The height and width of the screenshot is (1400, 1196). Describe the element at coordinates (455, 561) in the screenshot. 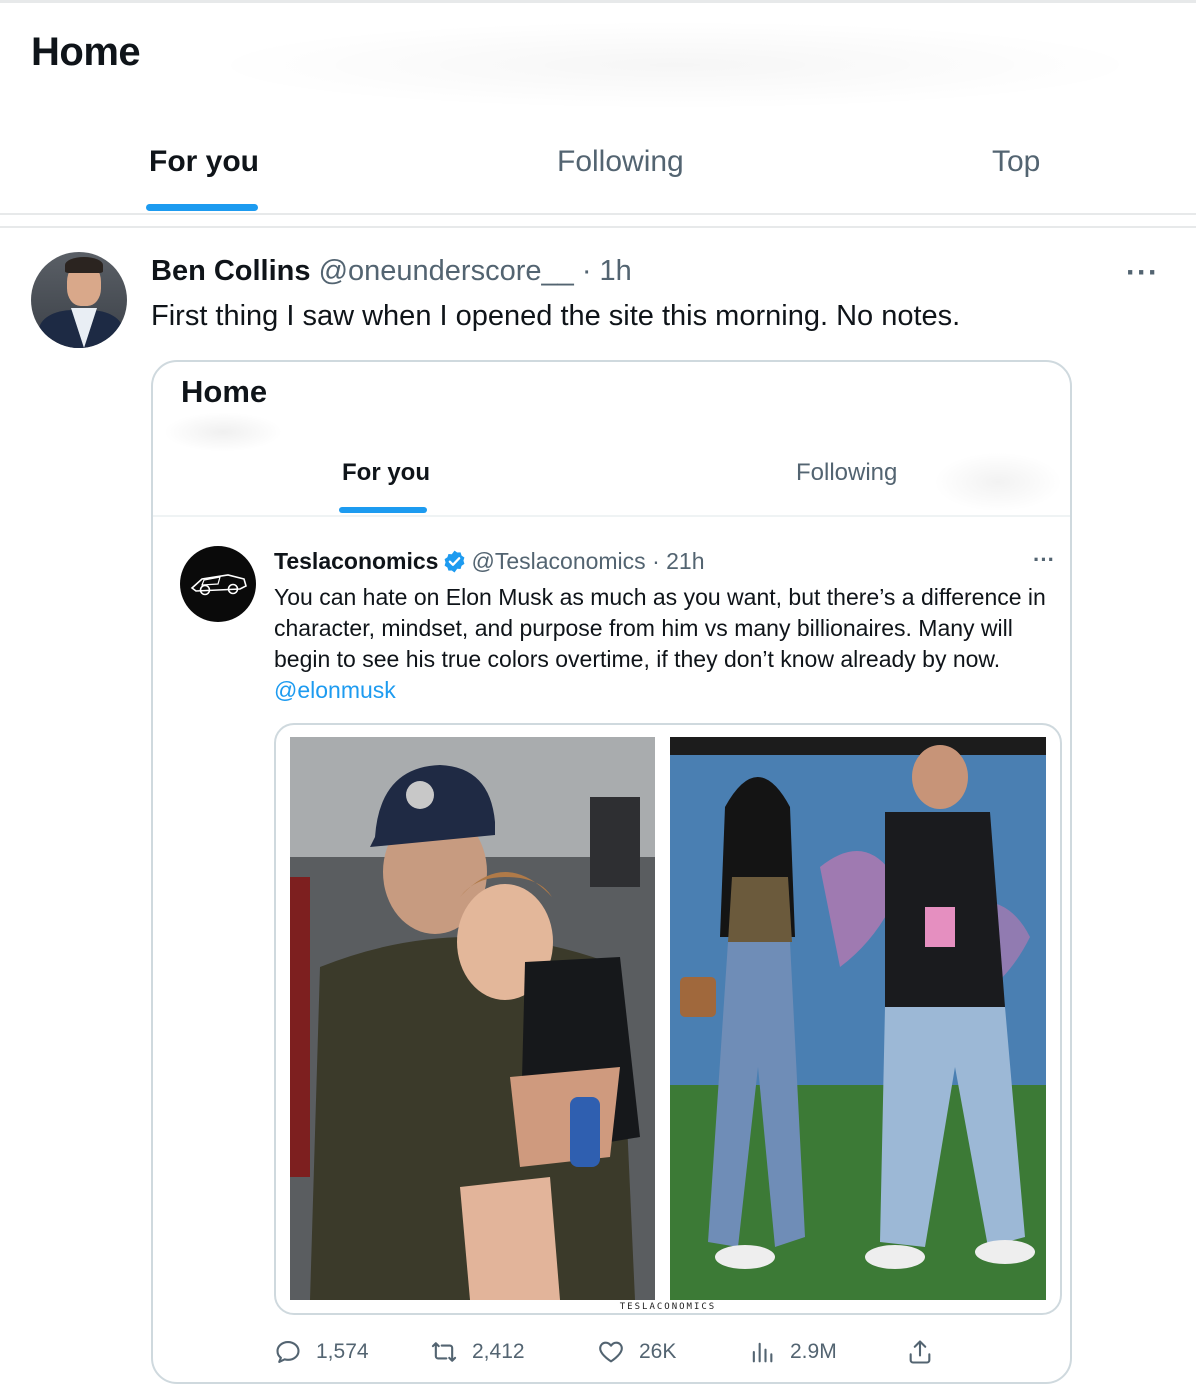

I see `verified-badge-icon` at that location.